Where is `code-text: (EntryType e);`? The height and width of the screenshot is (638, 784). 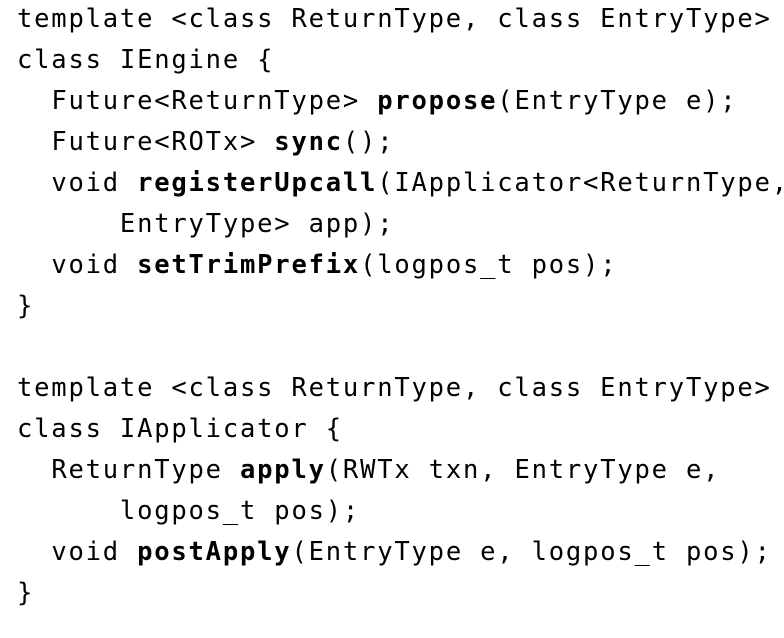
code-text: (EntryType e); is located at coordinates (617, 101).